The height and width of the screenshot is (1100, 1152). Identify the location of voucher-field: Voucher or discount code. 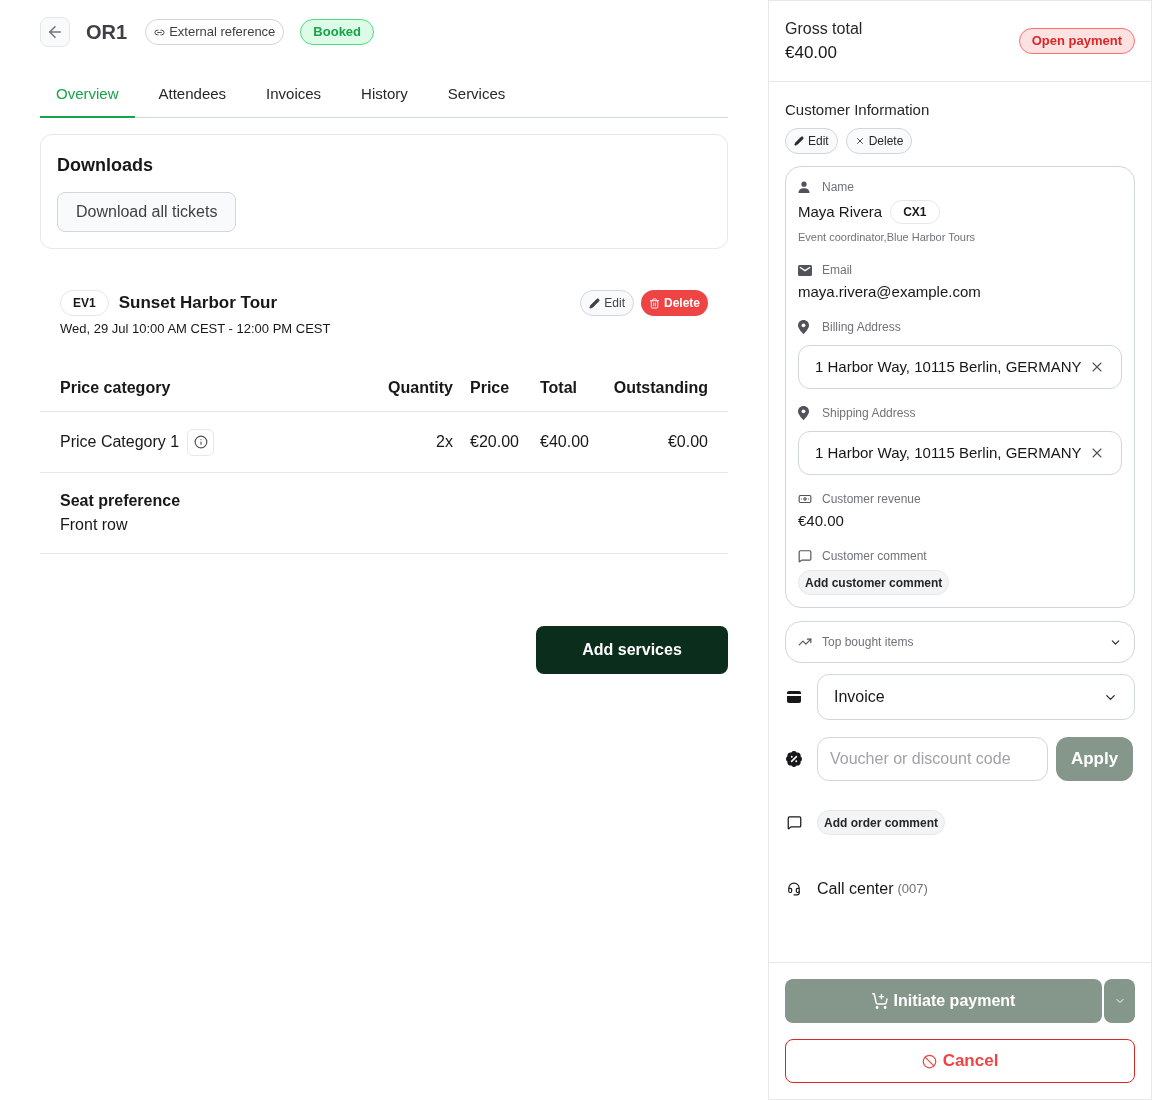
(932, 759).